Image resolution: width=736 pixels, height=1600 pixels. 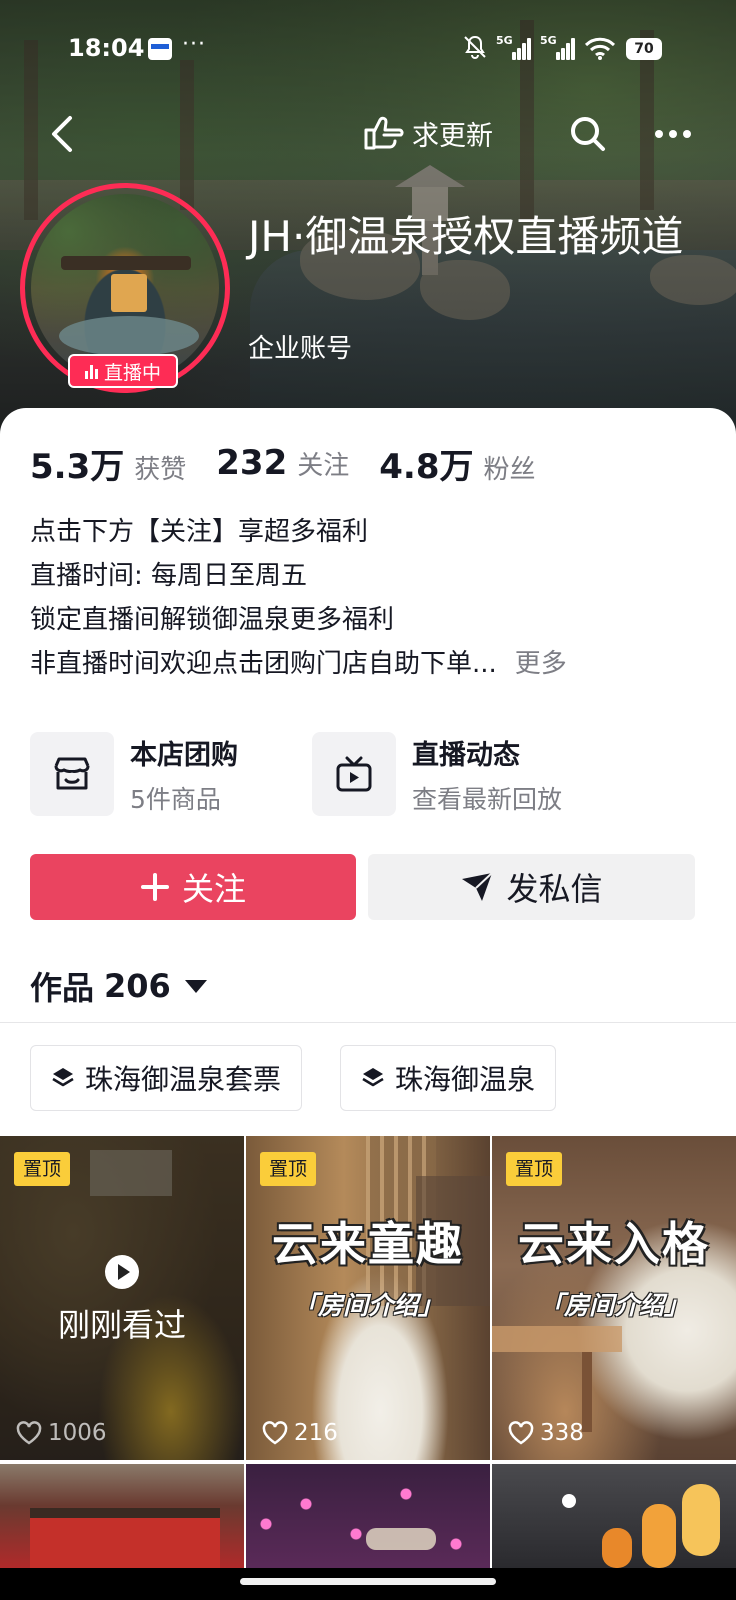 I want to click on like-count-value: 1006, so click(x=77, y=1433).